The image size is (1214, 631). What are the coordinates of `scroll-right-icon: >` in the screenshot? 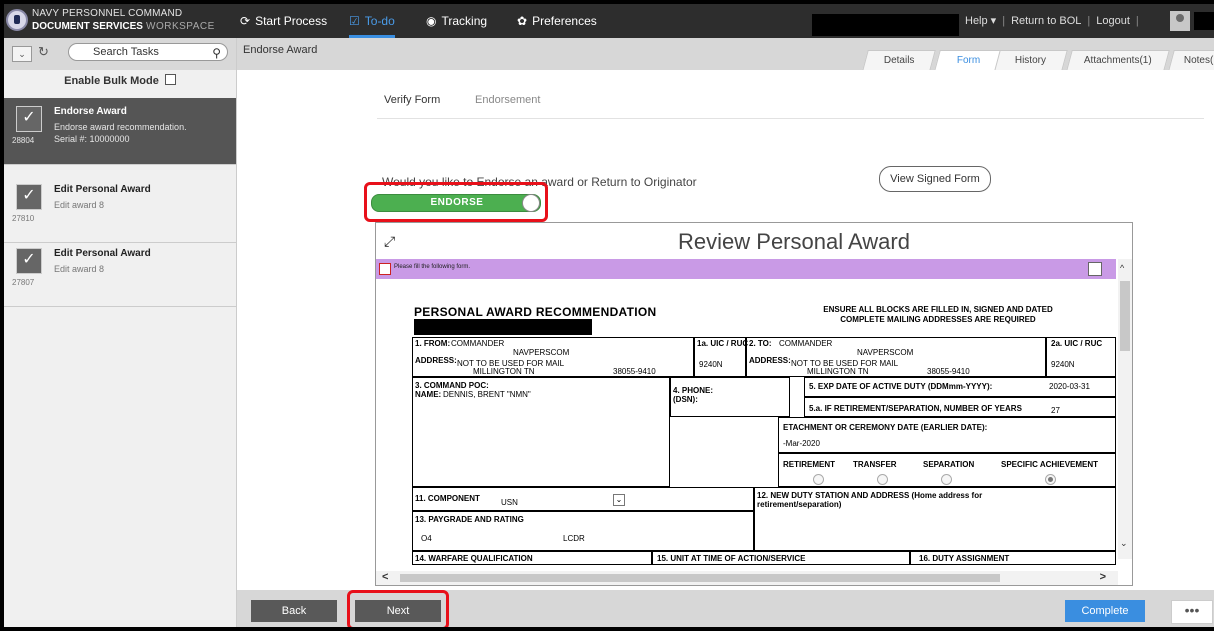 It's located at (1103, 577).